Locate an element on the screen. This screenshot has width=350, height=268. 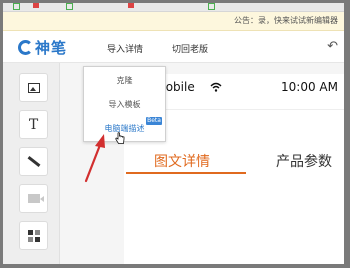
logo-text: 神笔 is located at coordinates (51, 48).